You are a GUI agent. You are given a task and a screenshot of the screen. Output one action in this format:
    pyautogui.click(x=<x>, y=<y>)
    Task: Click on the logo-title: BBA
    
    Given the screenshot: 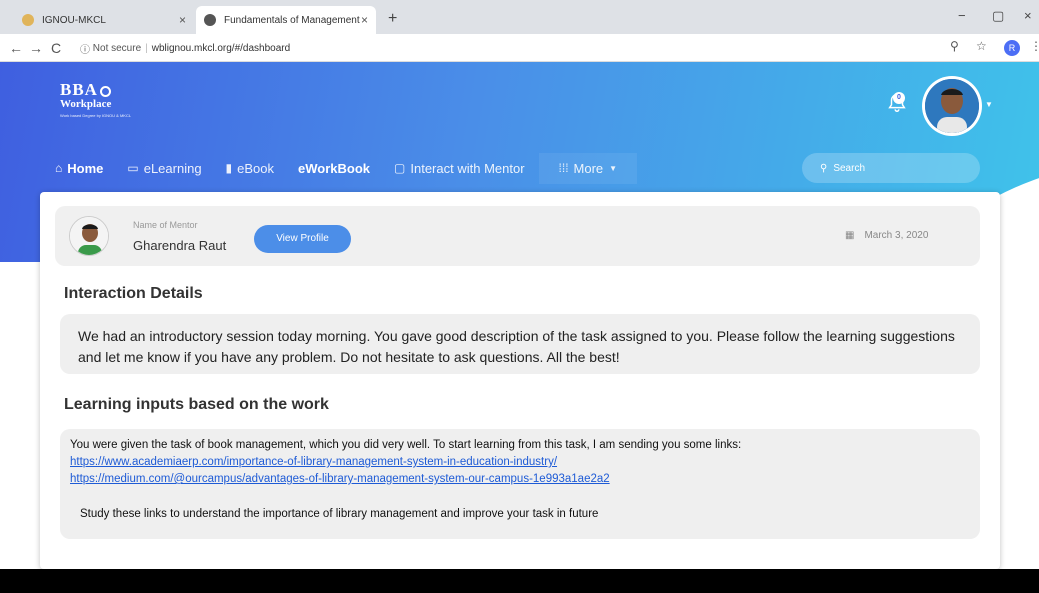 What is the action you would take?
    pyautogui.click(x=79, y=89)
    